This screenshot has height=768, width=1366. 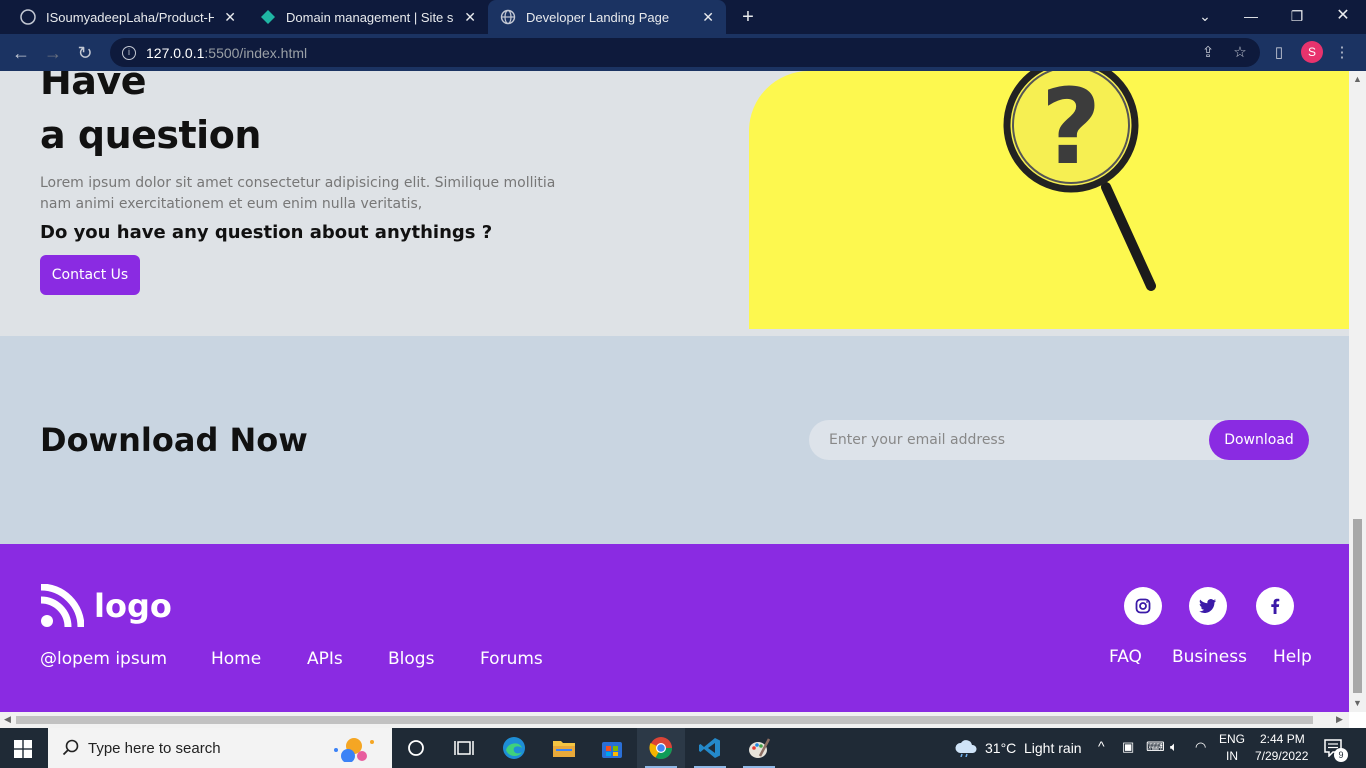 What do you see at coordinates (1205, 17) in the screenshot?
I see `tab-search-icon: ⌄` at bounding box center [1205, 17].